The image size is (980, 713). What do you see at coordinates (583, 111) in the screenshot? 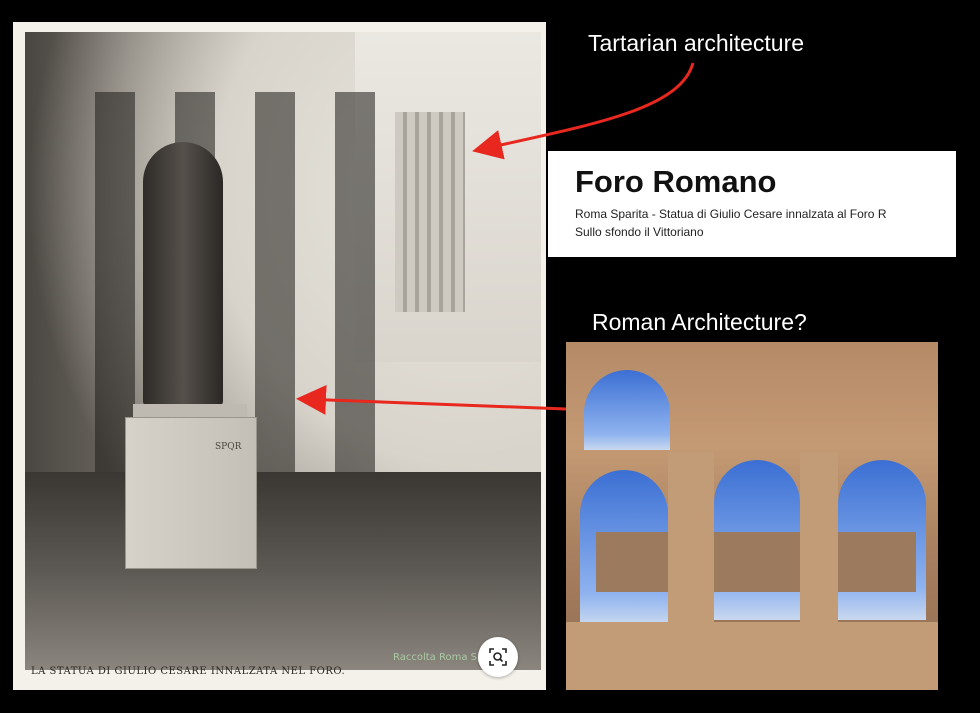
I see `arrow-to-vittoriano` at bounding box center [583, 111].